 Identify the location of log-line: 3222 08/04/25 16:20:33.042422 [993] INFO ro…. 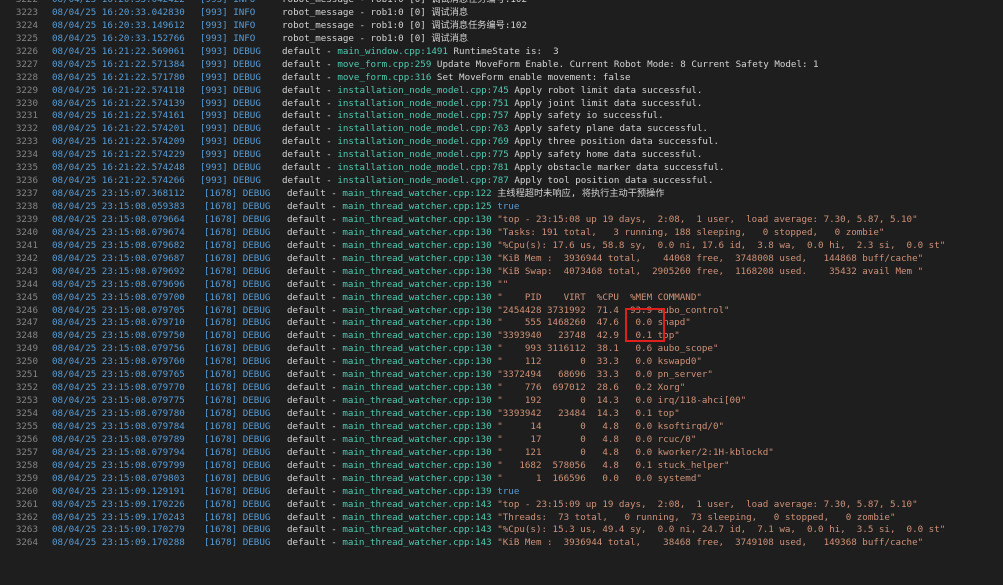
(501, 3).